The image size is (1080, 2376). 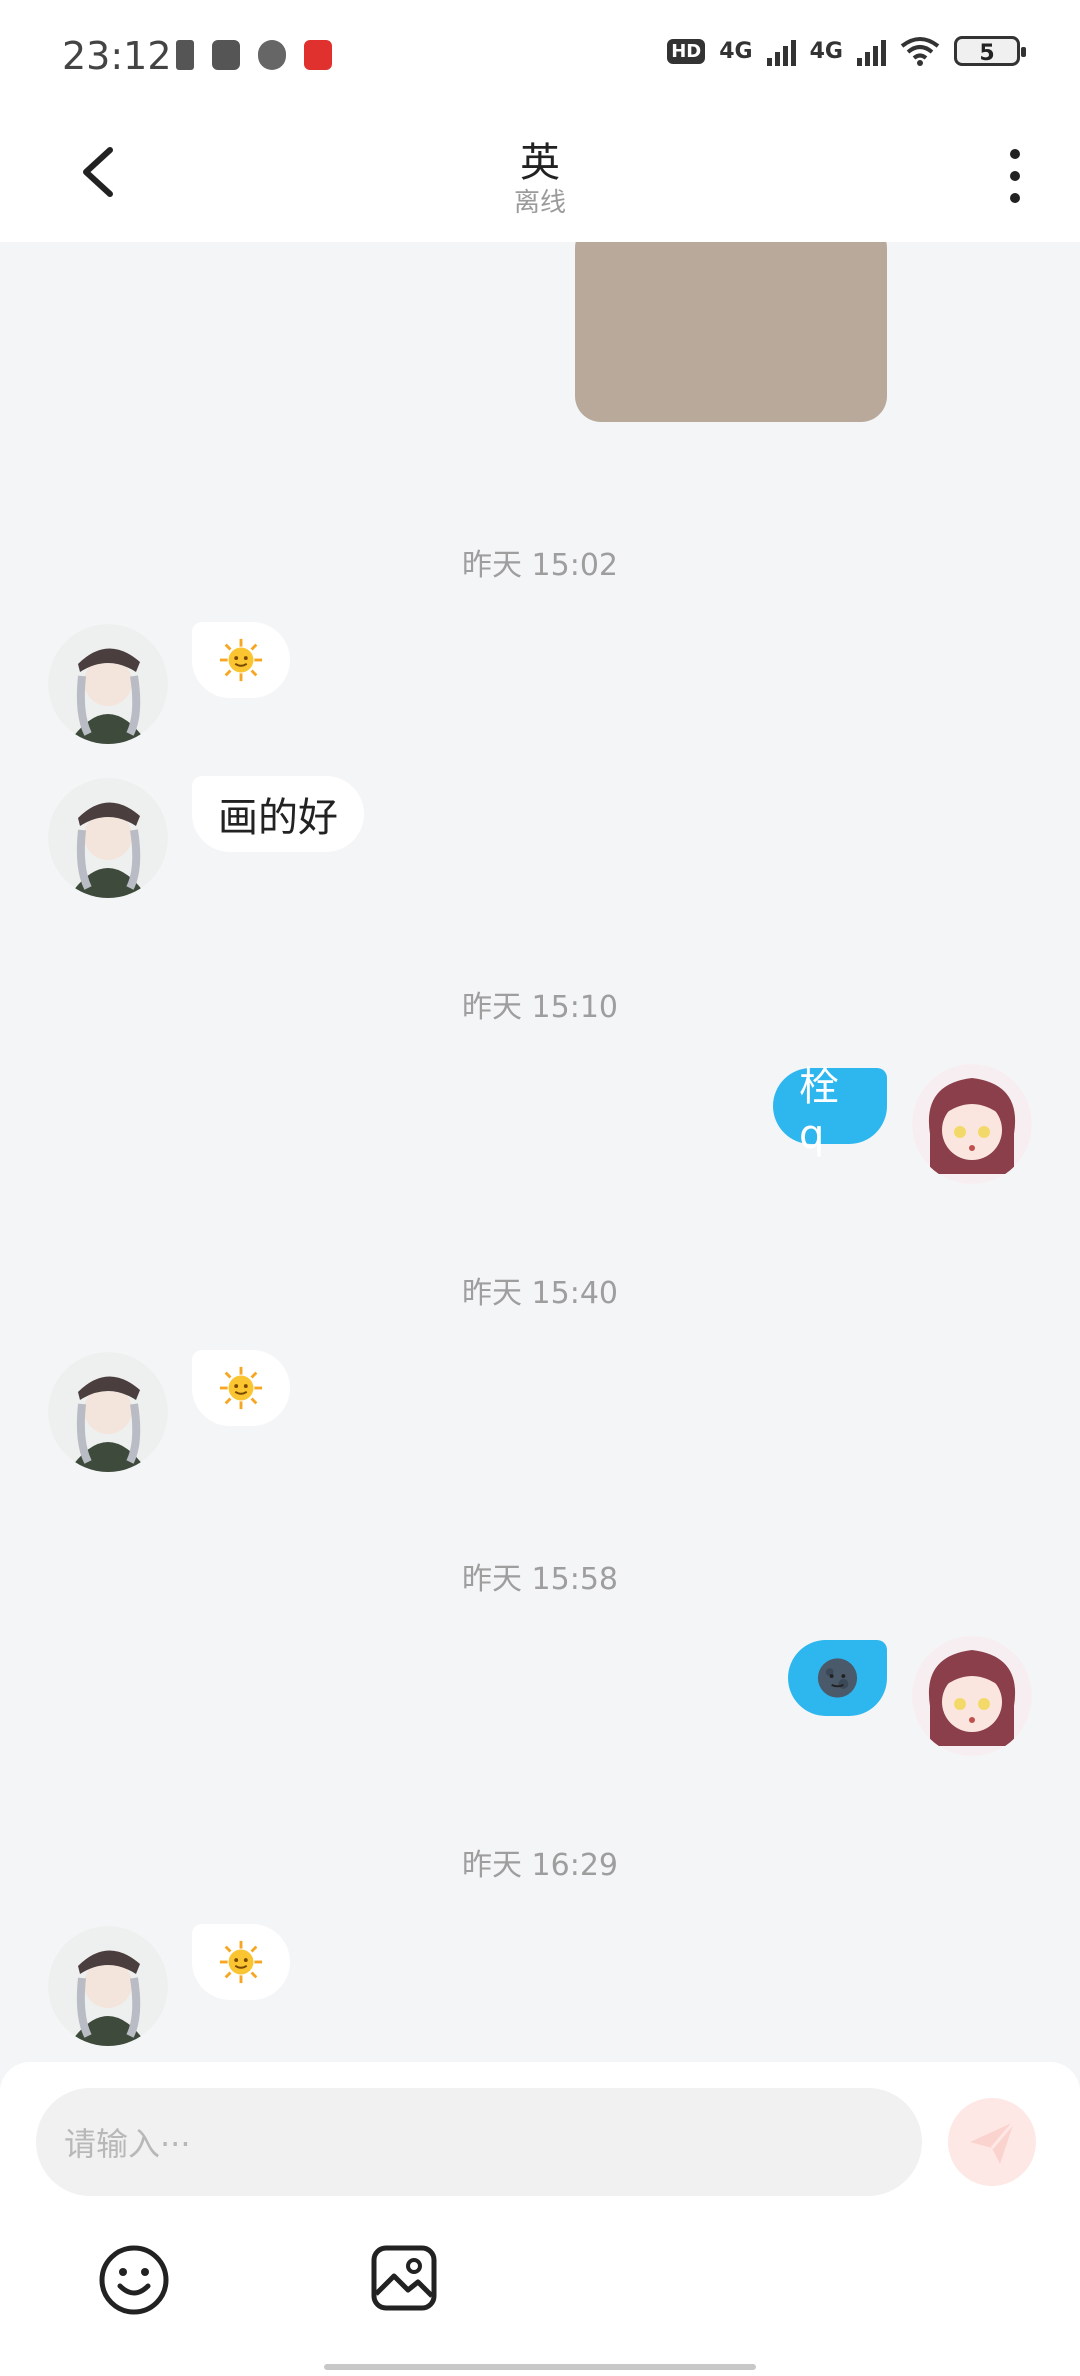 I want to click on time-separator: 昨天 15:10, so click(x=540, y=1007).